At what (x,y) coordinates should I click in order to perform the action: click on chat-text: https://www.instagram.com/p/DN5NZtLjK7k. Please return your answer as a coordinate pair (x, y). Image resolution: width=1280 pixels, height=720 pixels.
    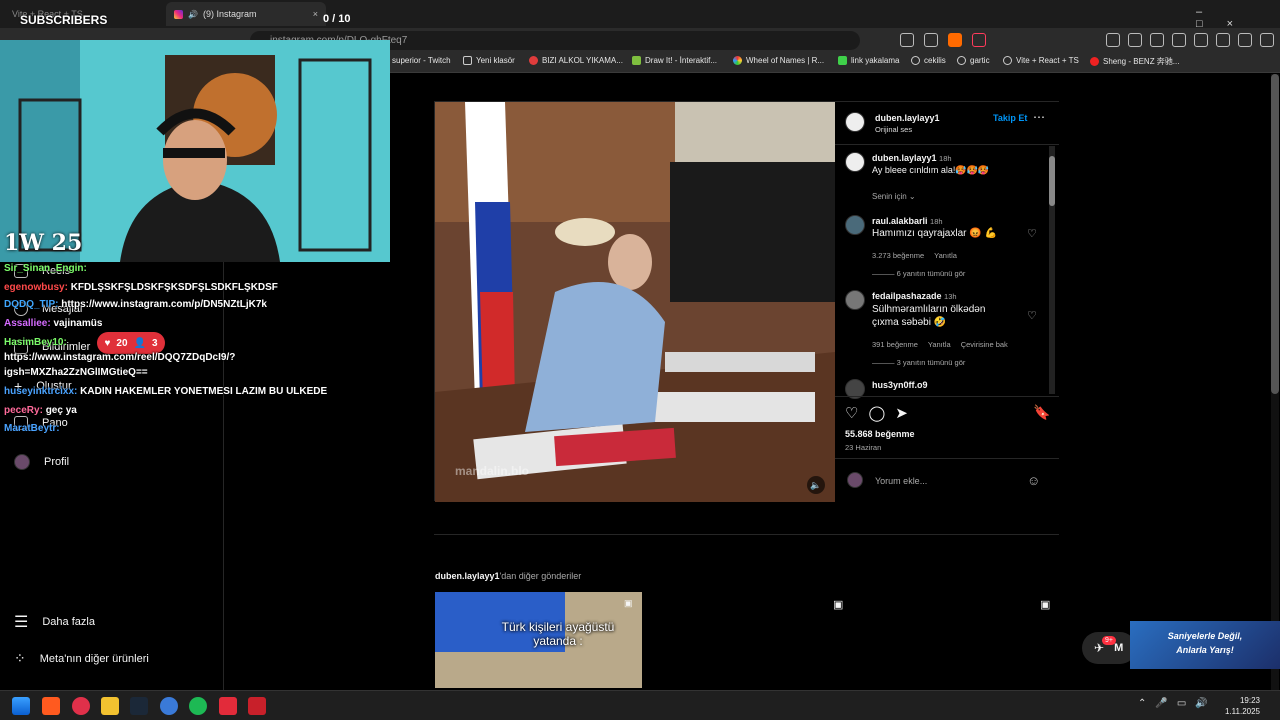
    Looking at the image, I should click on (164, 304).